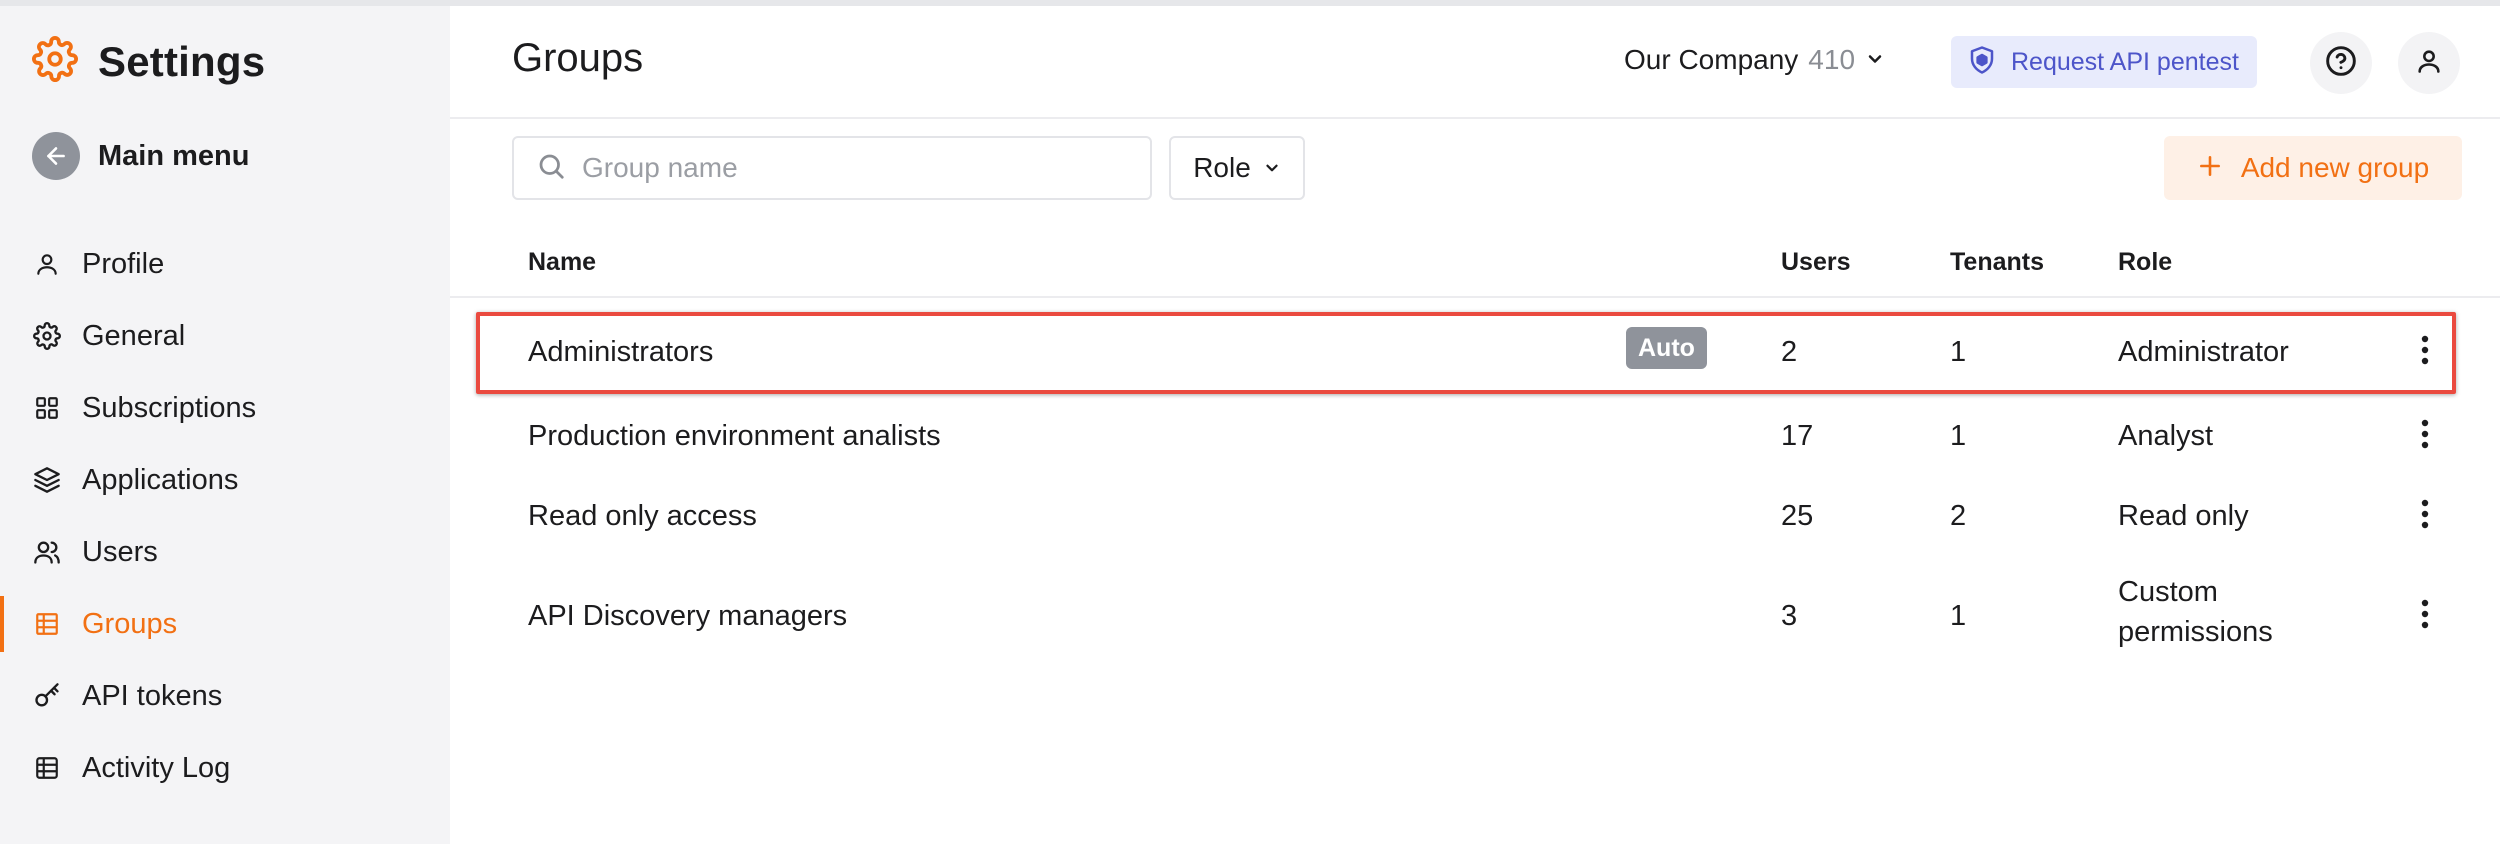 This screenshot has width=2500, height=844. I want to click on users-count: 2, so click(1789, 352).